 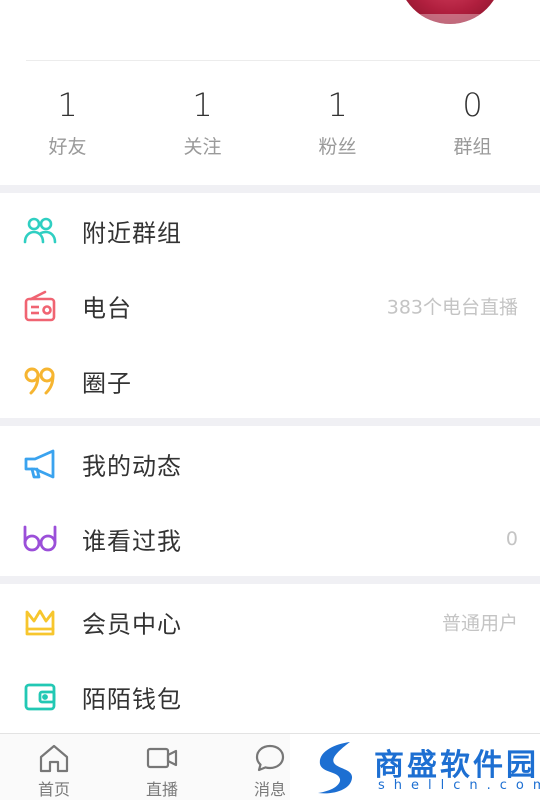 I want to click on menu-item-label: 会员中心, so click(x=132, y=624).